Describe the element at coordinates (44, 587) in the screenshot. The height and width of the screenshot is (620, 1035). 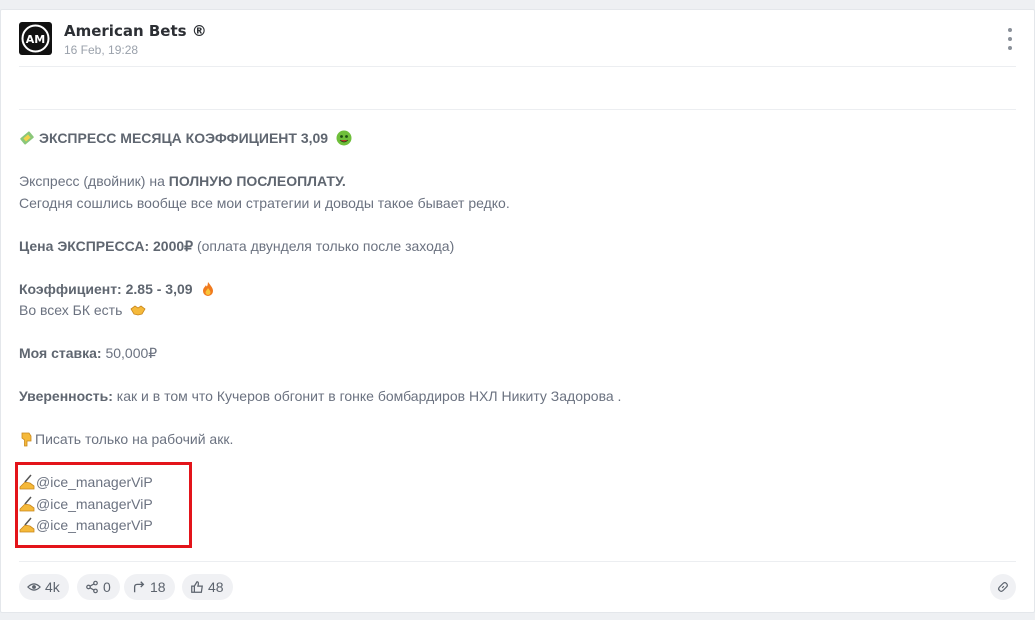
I see `views-stat: 4k` at that location.